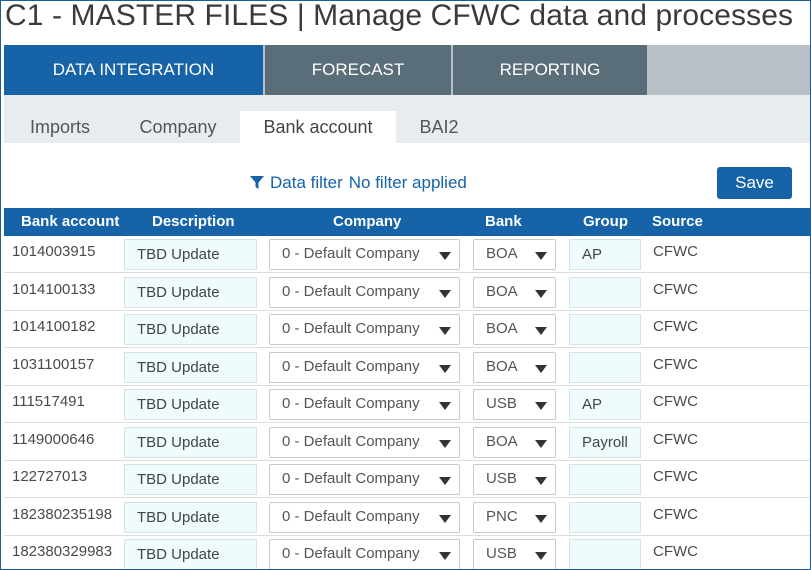 The width and height of the screenshot is (811, 570). I want to click on tab-reporting: REPORTING, so click(550, 70).